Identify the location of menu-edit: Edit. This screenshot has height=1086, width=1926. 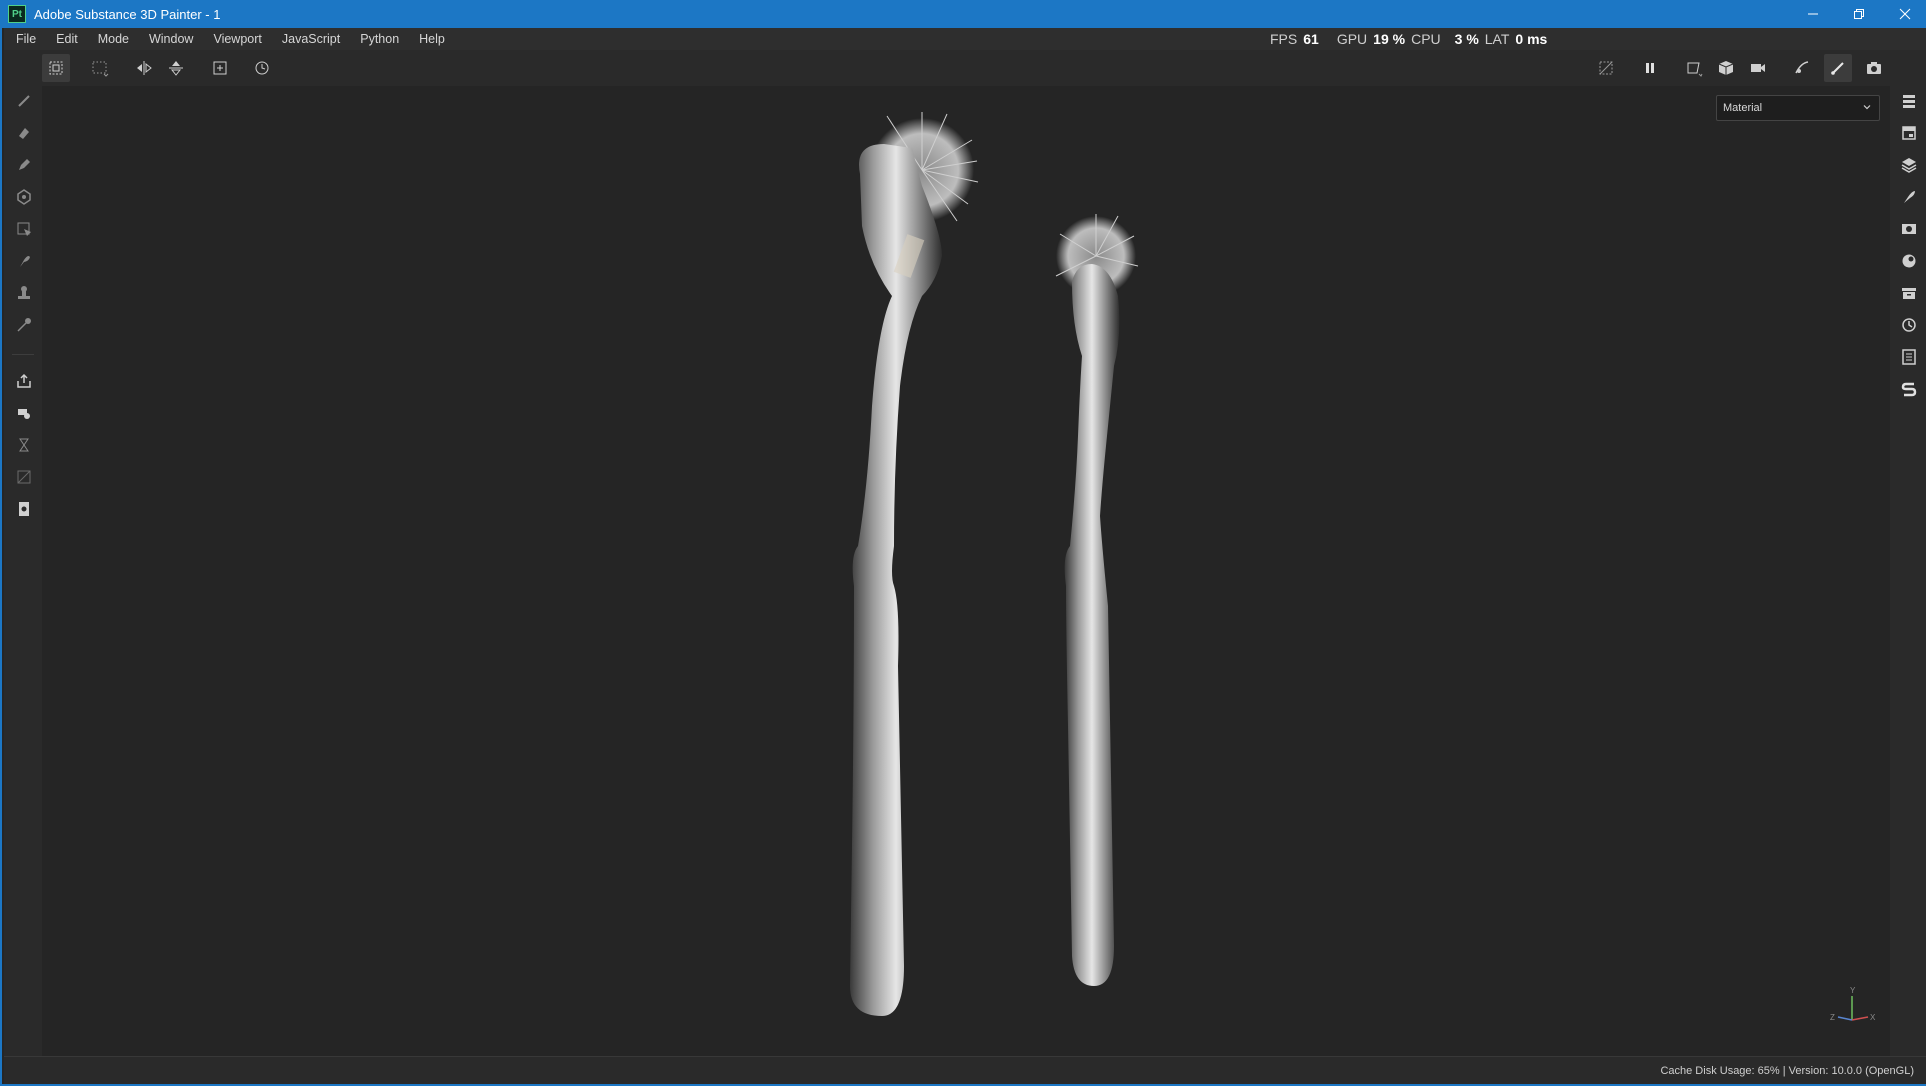
(67, 39).